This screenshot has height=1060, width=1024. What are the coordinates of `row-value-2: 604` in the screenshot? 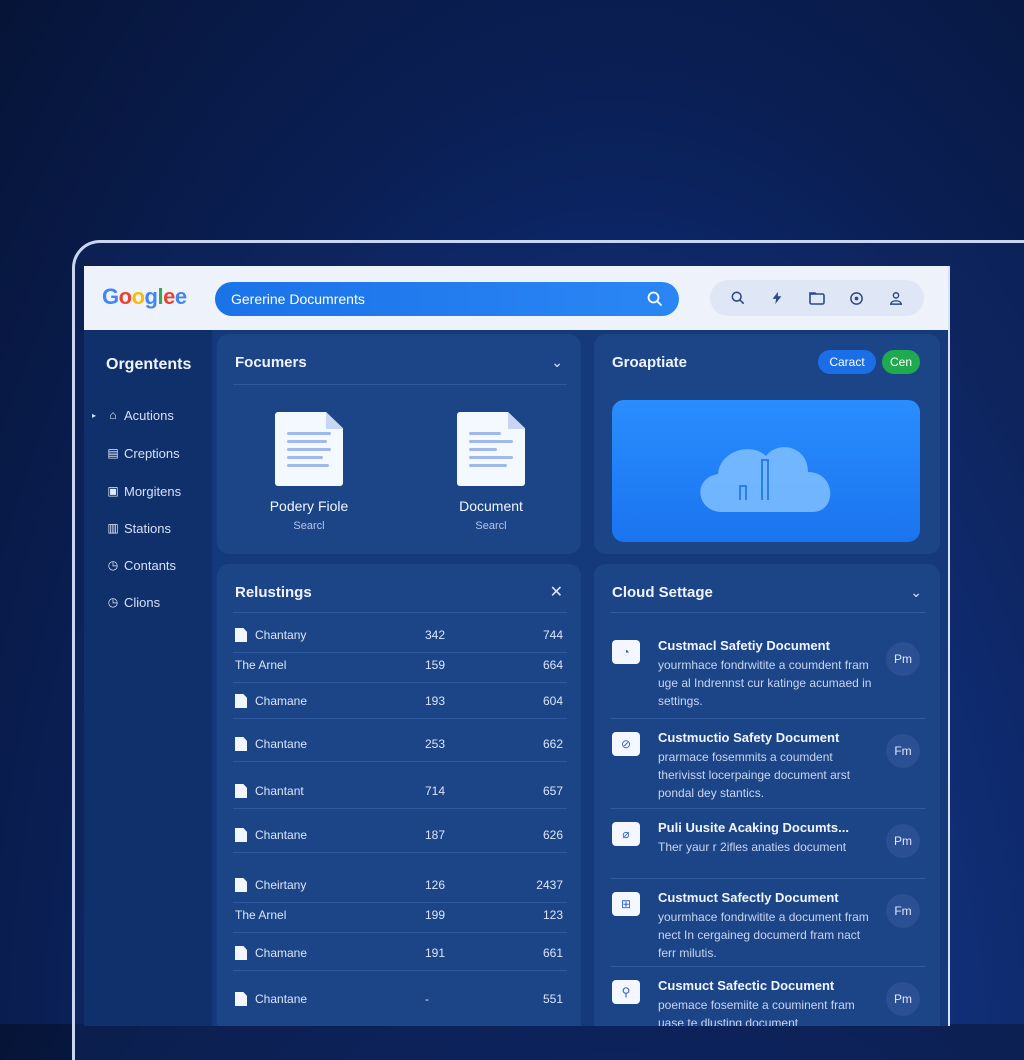 It's located at (552, 701).